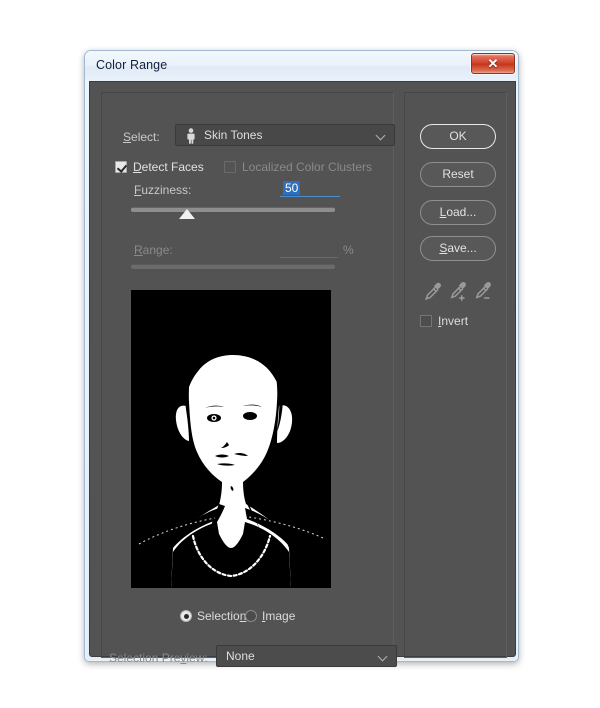  Describe the element at coordinates (292, 188) in the screenshot. I see `fuzziness-value: 50` at that location.